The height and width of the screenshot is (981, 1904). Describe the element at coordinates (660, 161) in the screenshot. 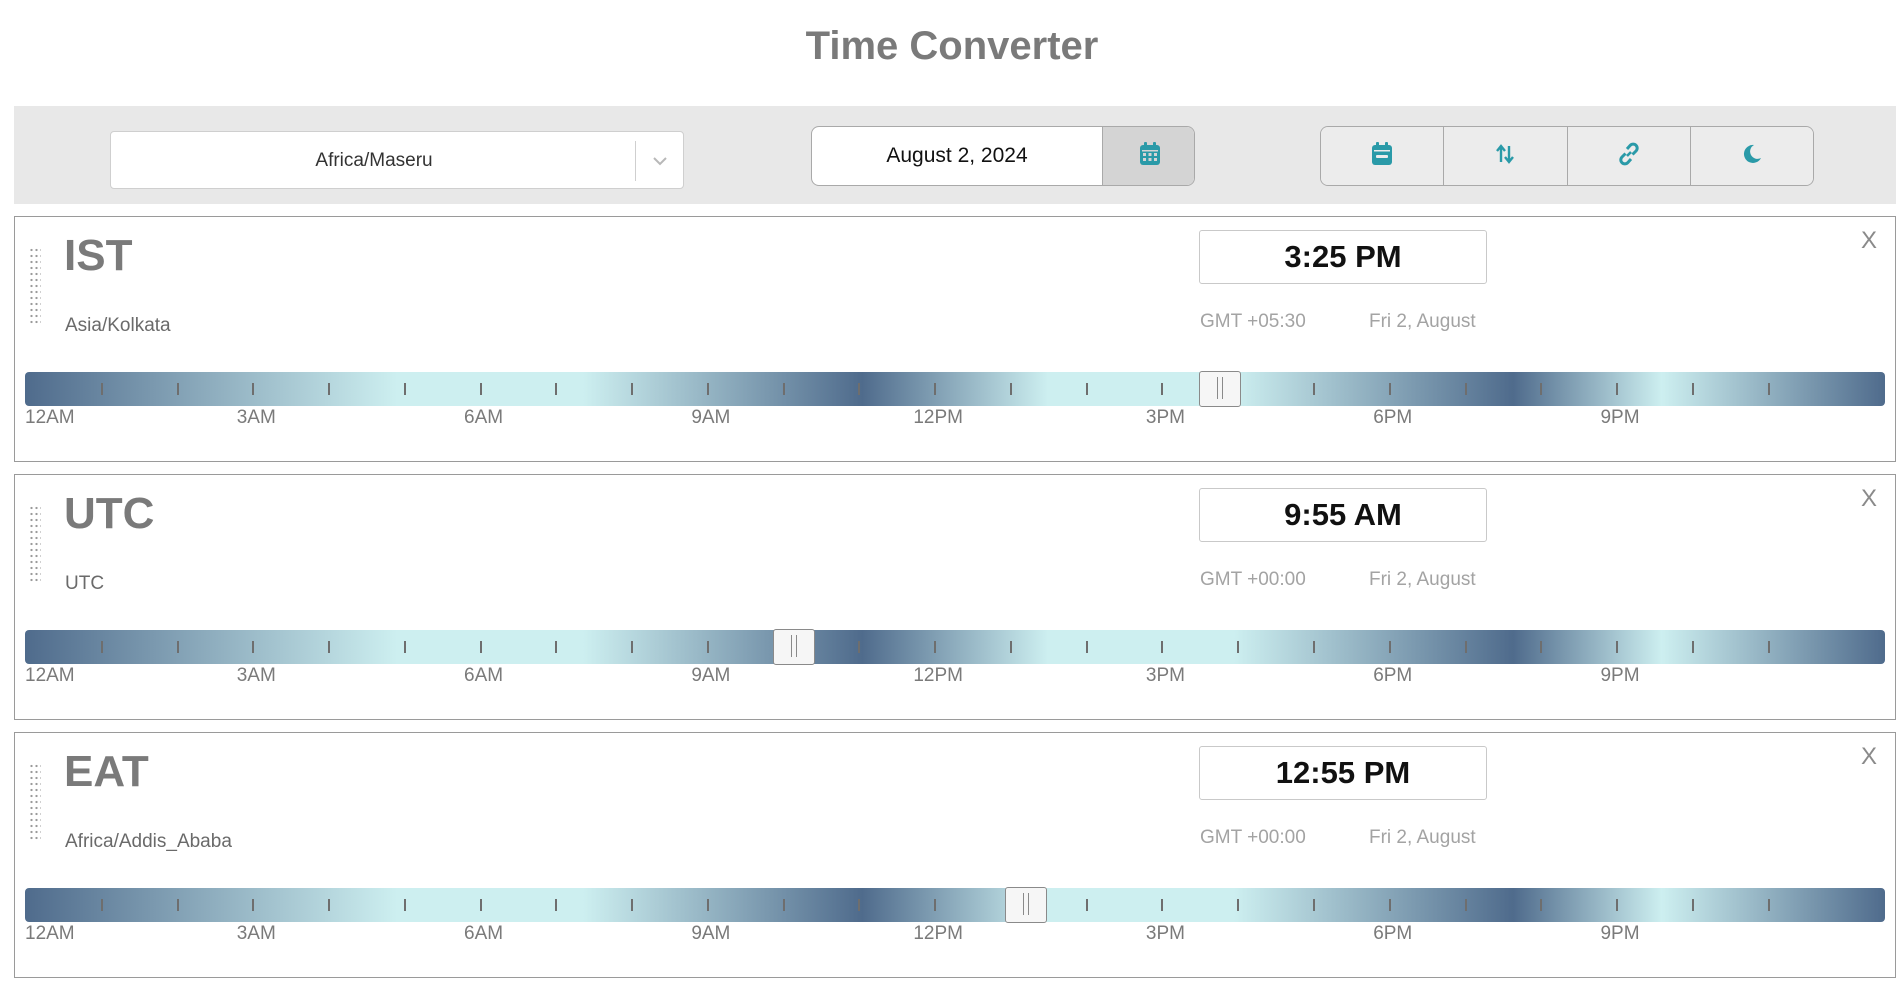

I see `chevron-down-icon` at that location.